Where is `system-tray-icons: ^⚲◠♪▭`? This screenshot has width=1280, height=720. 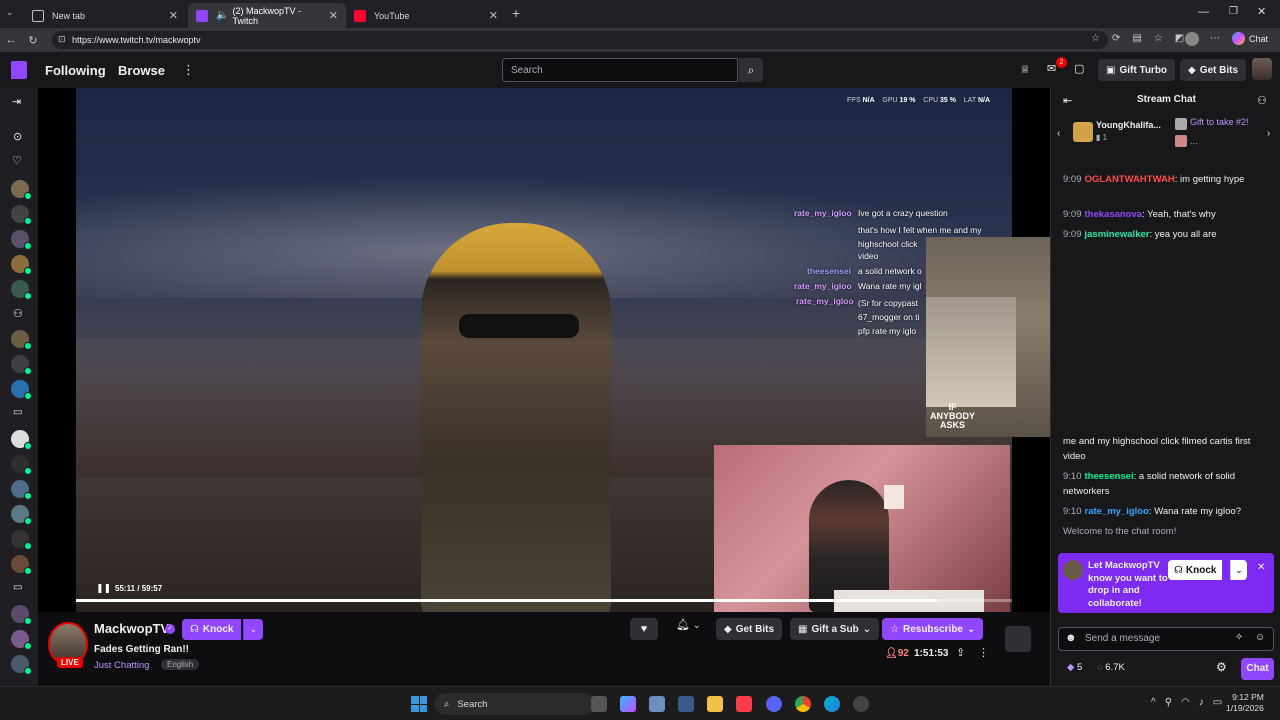 system-tray-icons: ^⚲◠♪▭ is located at coordinates (1191, 702).